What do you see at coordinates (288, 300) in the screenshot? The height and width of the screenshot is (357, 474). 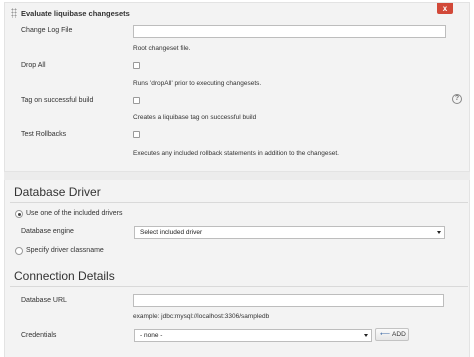 I see `database-url-input` at bounding box center [288, 300].